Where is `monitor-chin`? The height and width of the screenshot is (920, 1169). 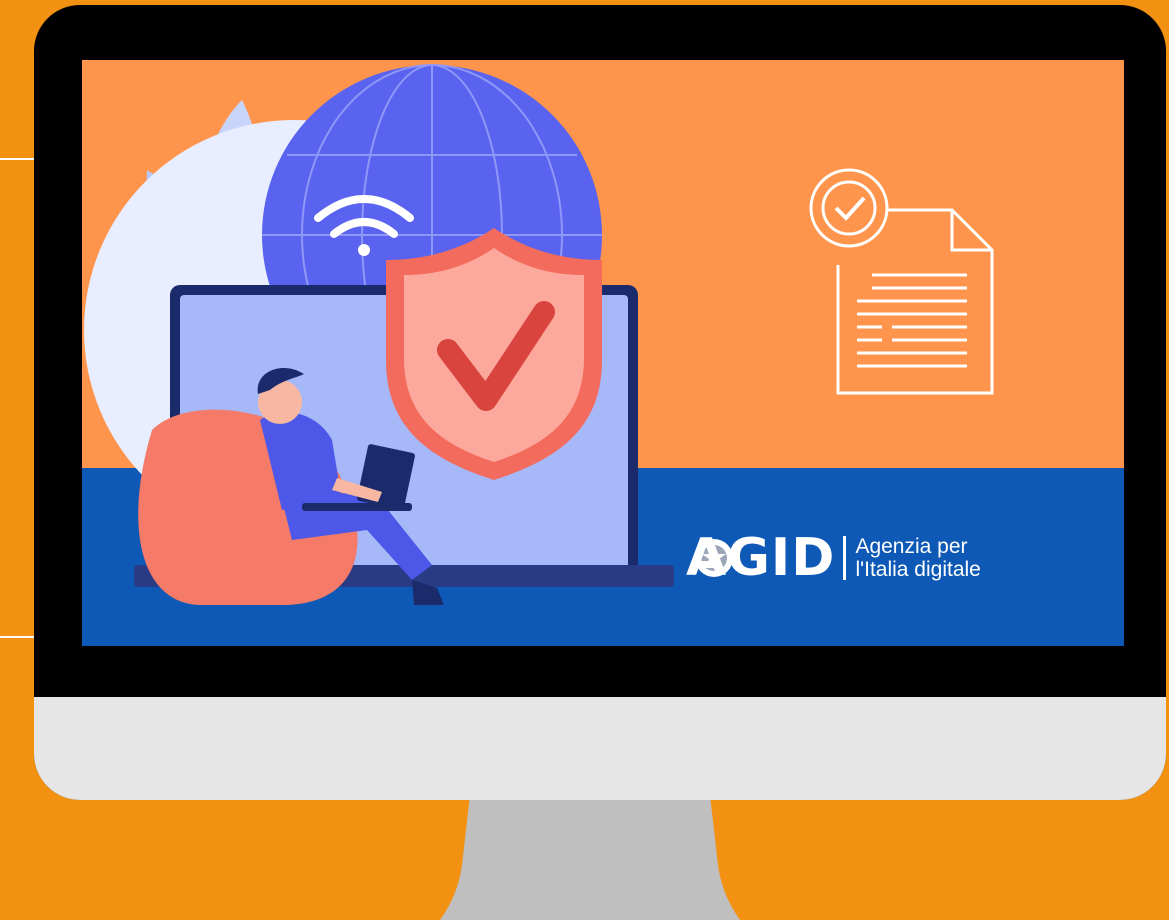
monitor-chin is located at coordinates (600, 748).